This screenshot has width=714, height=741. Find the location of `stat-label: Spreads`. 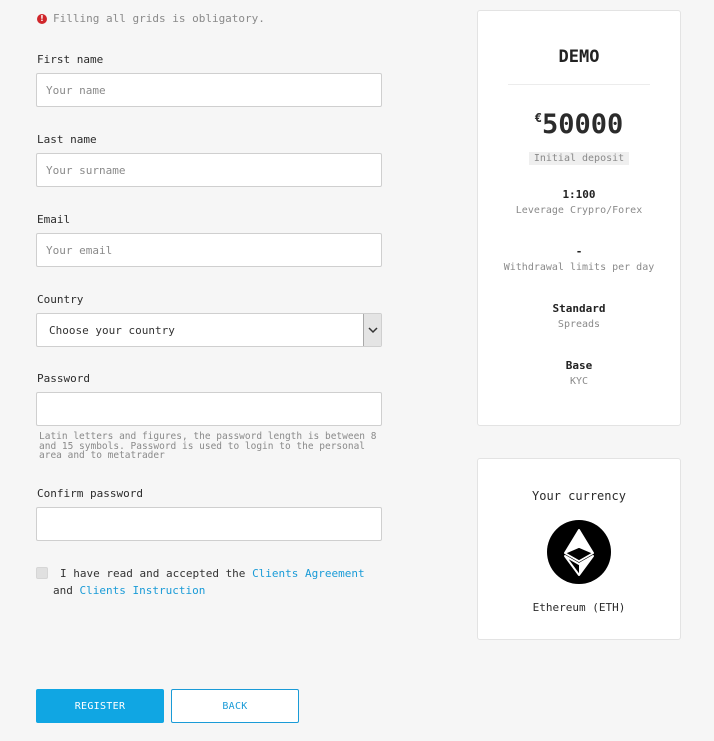

stat-label: Spreads is located at coordinates (579, 324).